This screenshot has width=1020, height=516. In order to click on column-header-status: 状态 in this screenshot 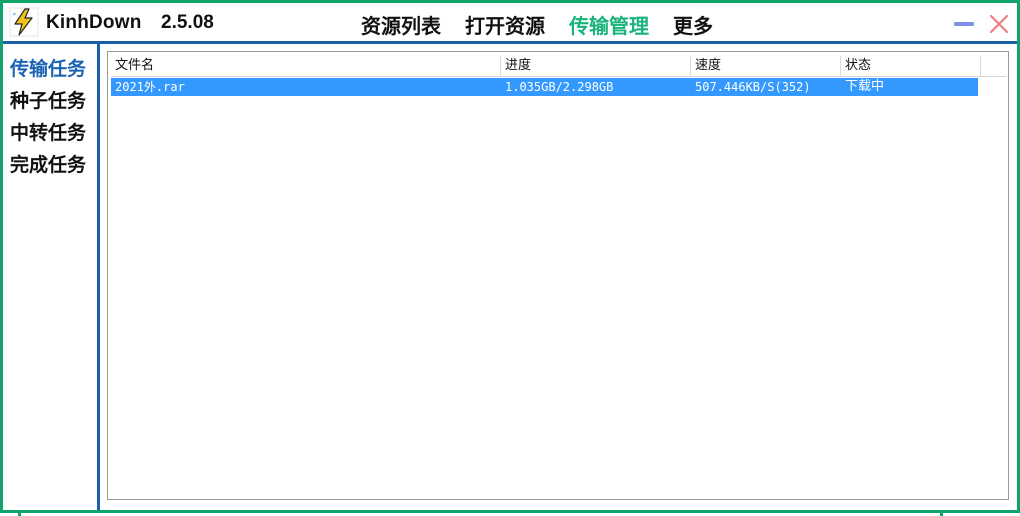, I will do `click(911, 66)`.